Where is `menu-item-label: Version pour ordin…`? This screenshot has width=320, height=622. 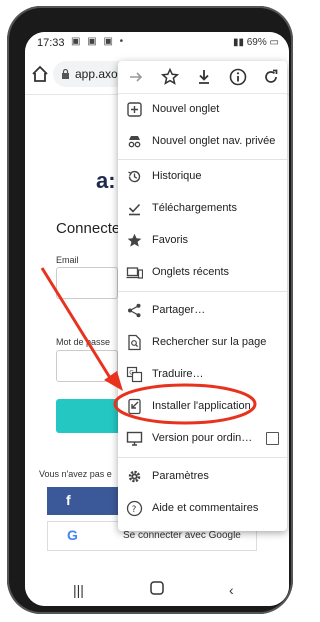 menu-item-label: Version pour ordin… is located at coordinates (202, 438).